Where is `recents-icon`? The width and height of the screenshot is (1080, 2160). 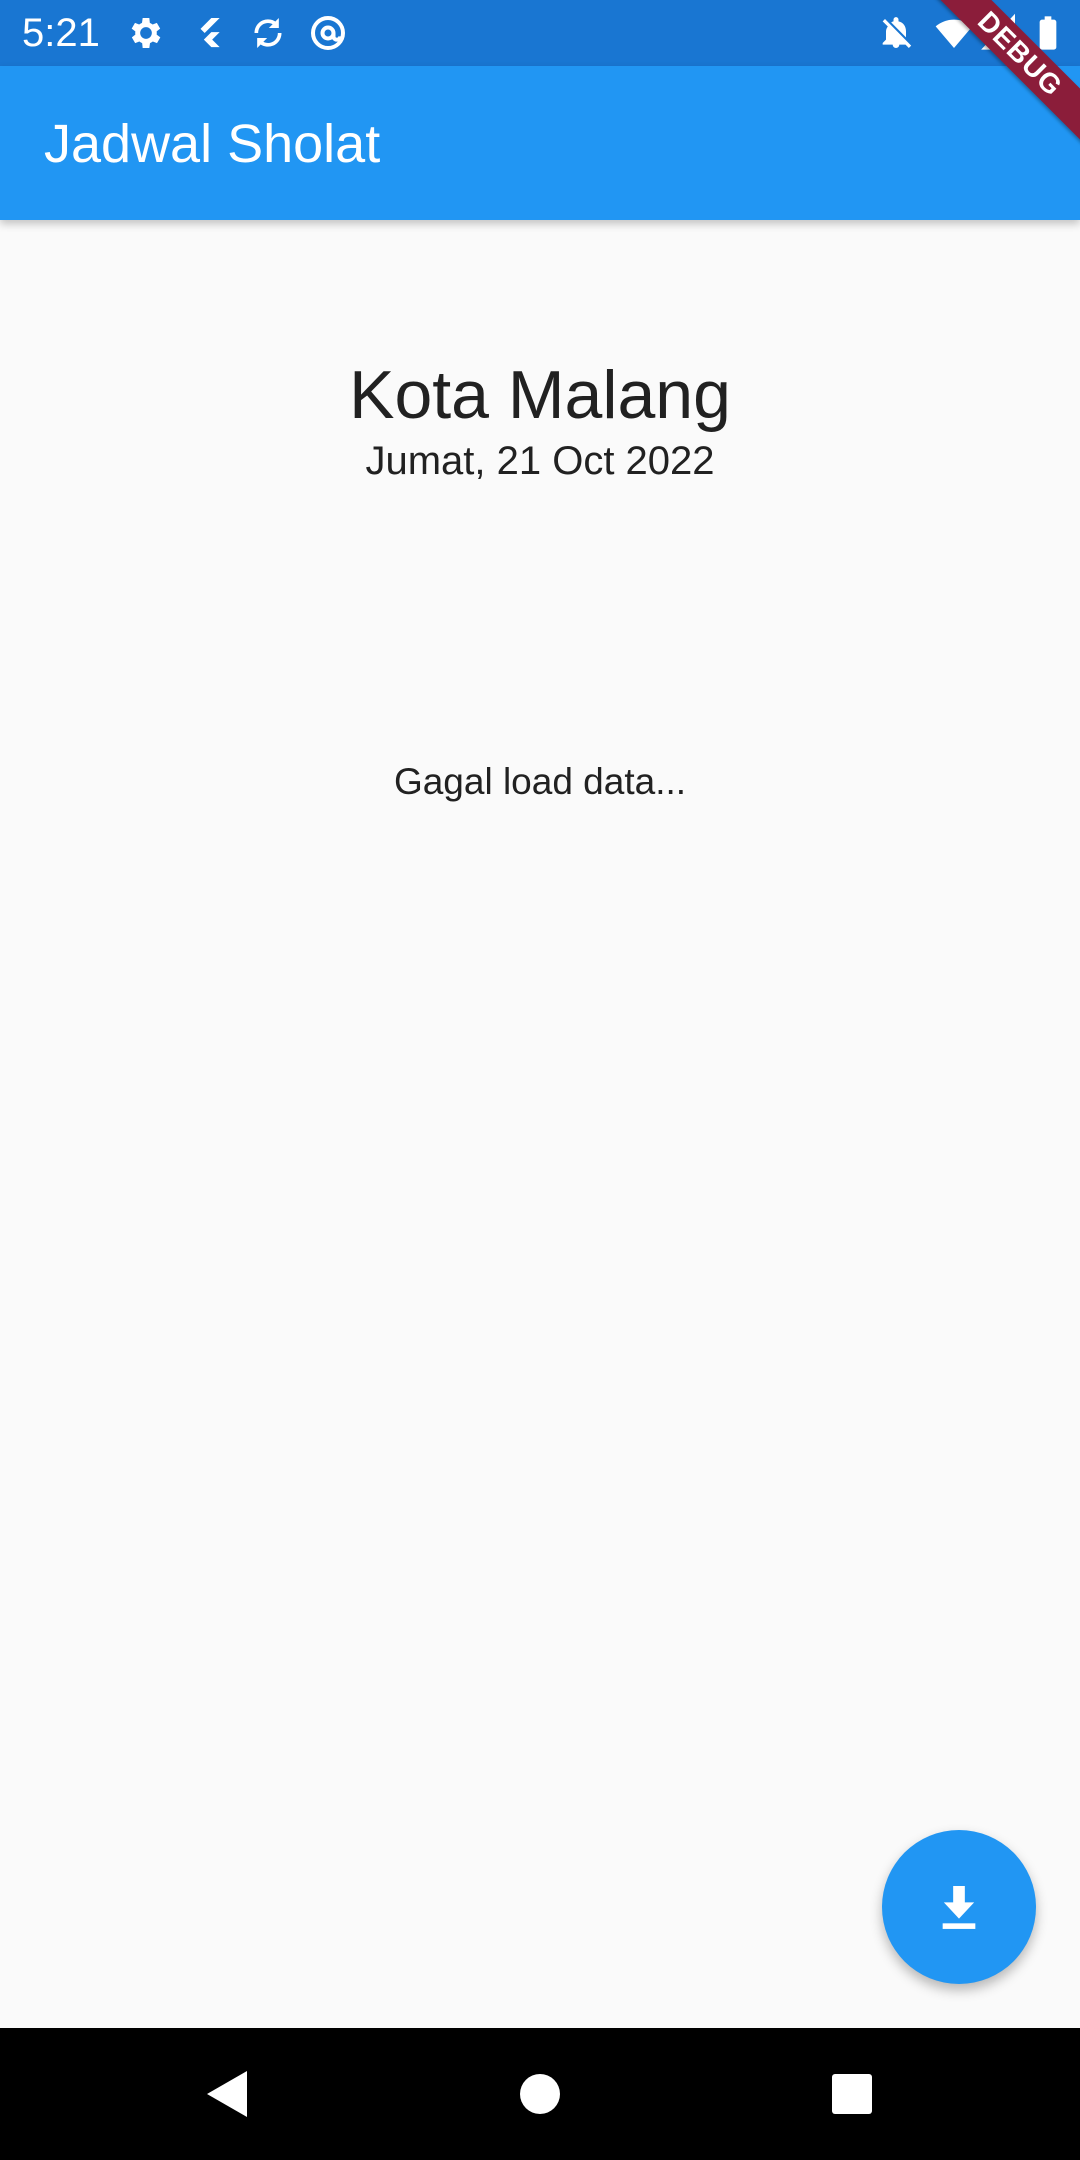
recents-icon is located at coordinates (852, 2094).